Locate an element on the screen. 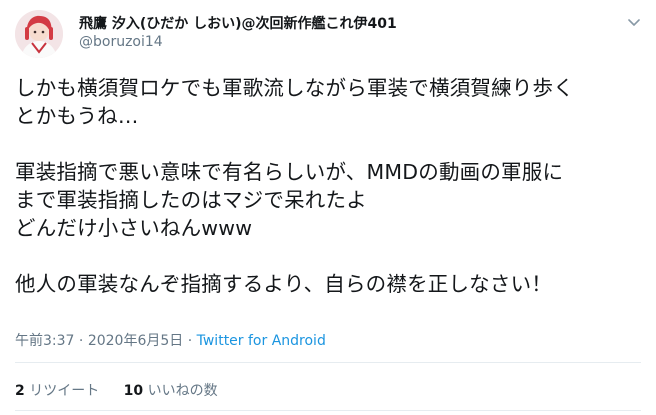 The height and width of the screenshot is (415, 656). avatar is located at coordinates (39, 34).